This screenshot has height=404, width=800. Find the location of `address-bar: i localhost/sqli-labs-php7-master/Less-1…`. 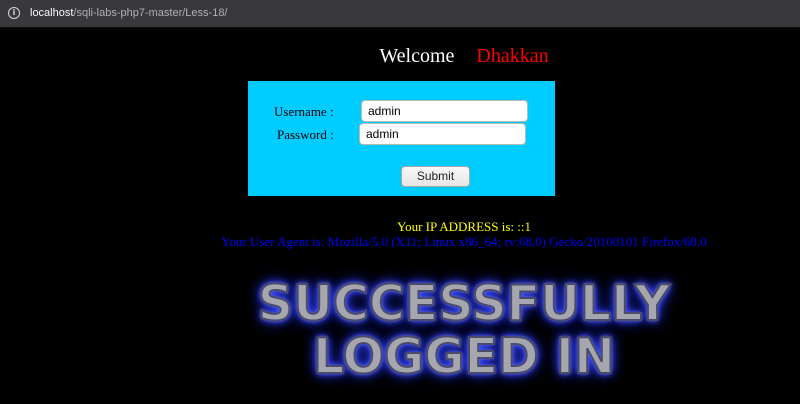

address-bar: i localhost/sqli-labs-php7-master/Less-1… is located at coordinates (400, 14).